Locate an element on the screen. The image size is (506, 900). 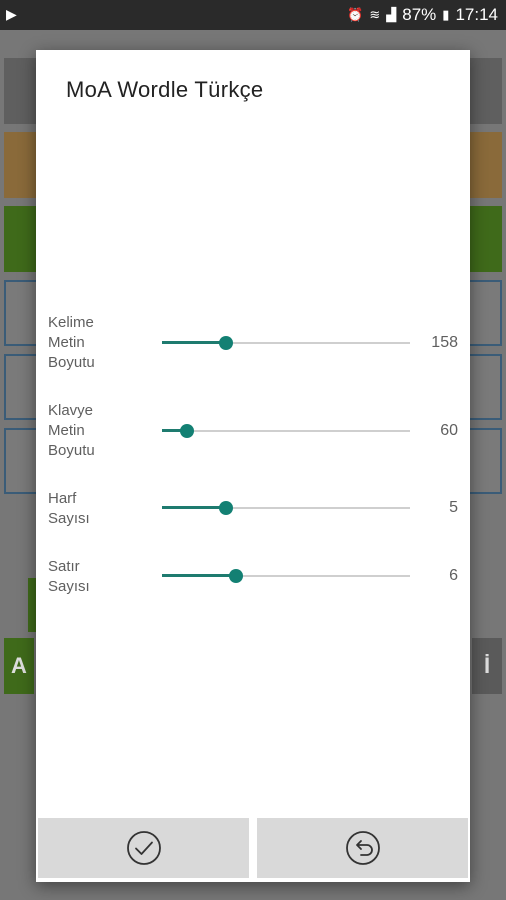
battery-icon: ▮ is located at coordinates (446, 14).